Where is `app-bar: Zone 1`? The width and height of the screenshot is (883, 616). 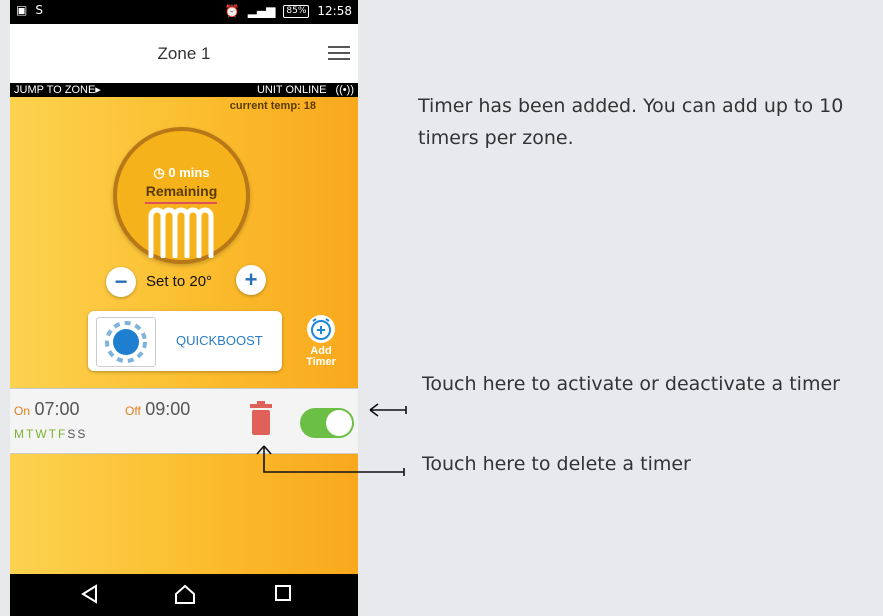
app-bar: Zone 1 is located at coordinates (184, 53).